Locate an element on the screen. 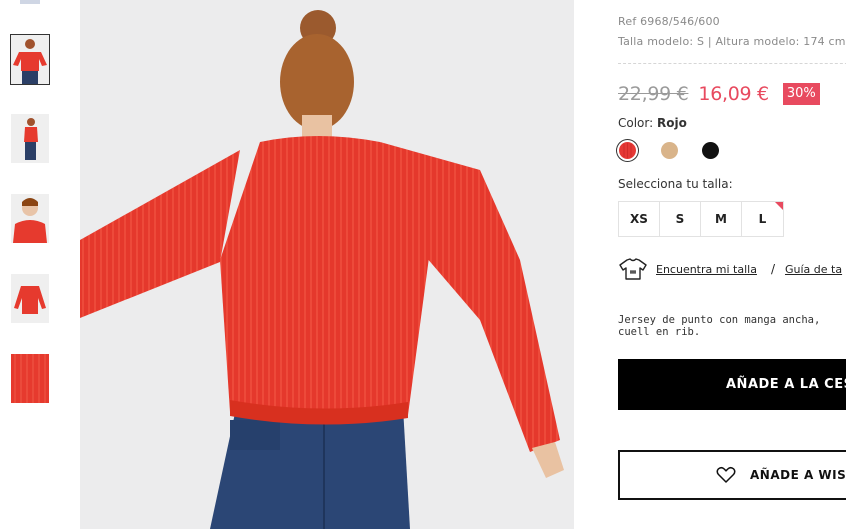 The image size is (846, 529). sale-price: 16,09 € is located at coordinates (733, 94).